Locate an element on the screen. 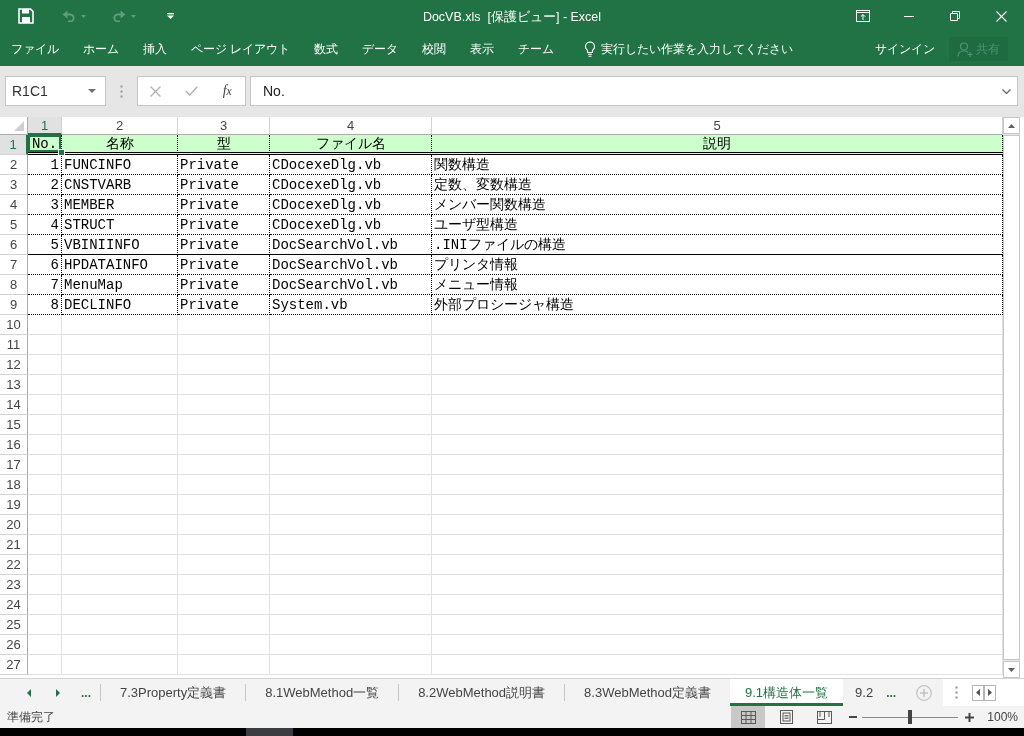 This screenshot has width=1024, height=736. person-icon is located at coordinates (965, 49).